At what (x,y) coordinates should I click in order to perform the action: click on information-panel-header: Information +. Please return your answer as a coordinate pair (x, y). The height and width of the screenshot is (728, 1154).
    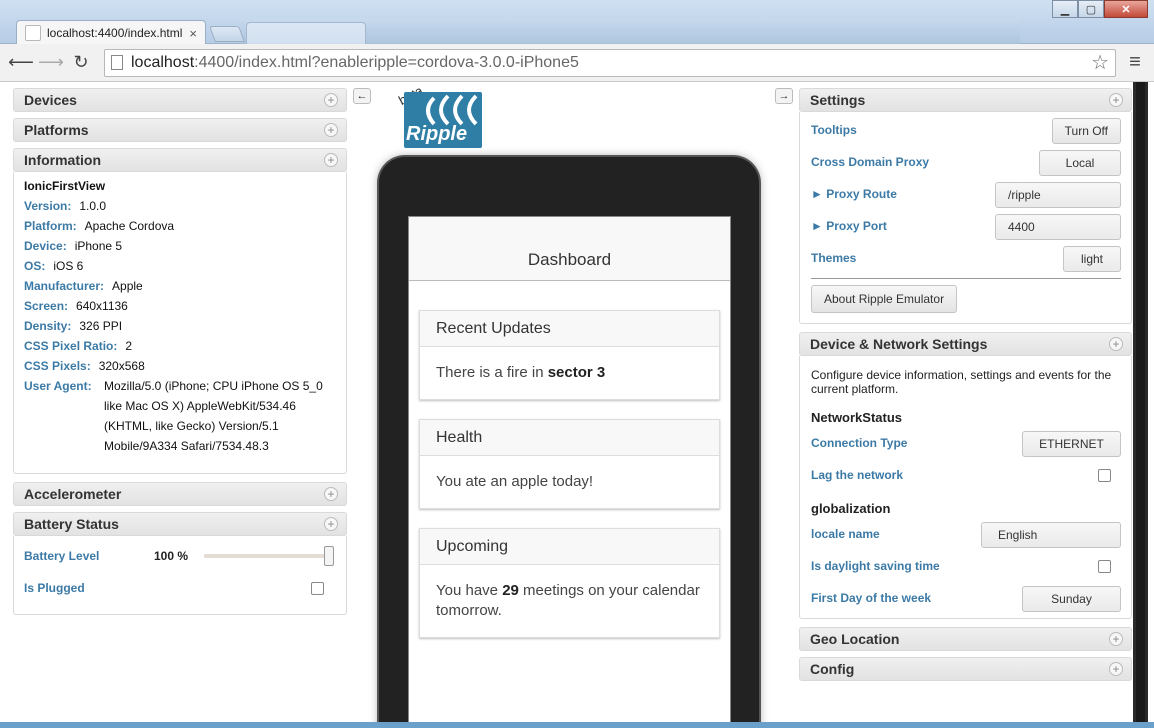
    Looking at the image, I should click on (180, 160).